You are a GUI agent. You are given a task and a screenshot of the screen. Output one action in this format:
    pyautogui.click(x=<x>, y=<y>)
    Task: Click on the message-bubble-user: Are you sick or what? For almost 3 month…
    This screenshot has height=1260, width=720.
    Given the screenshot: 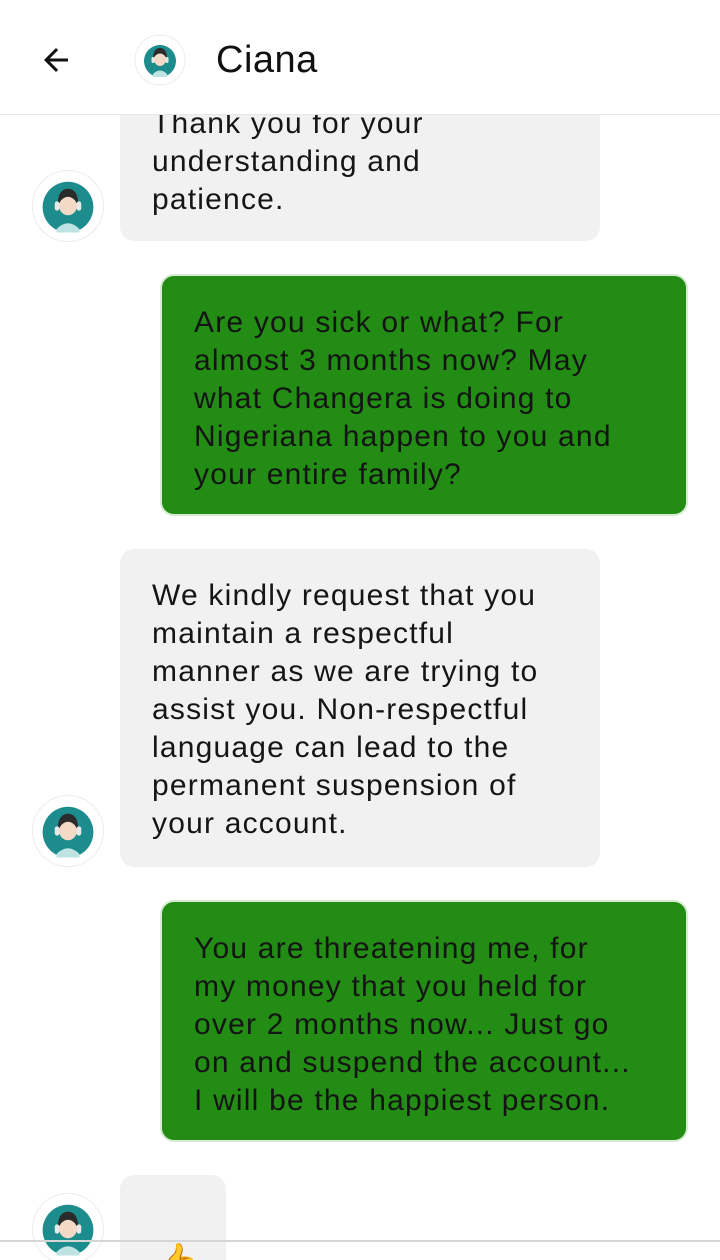 What is the action you would take?
    pyautogui.click(x=424, y=395)
    